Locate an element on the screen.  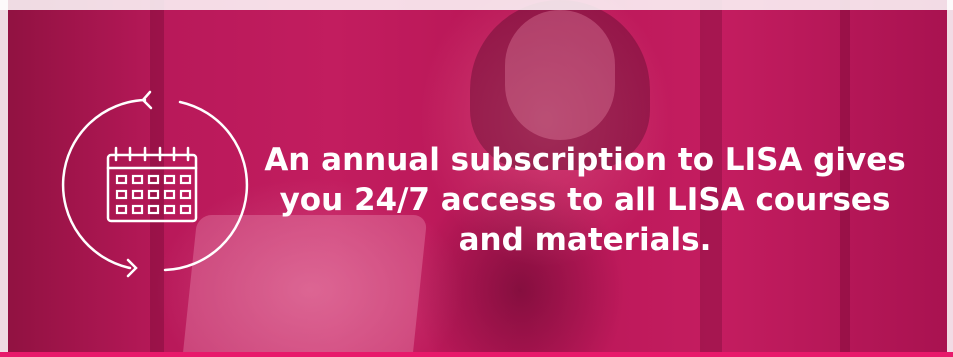
cycle-arc-right is located at coordinates (206, 186).